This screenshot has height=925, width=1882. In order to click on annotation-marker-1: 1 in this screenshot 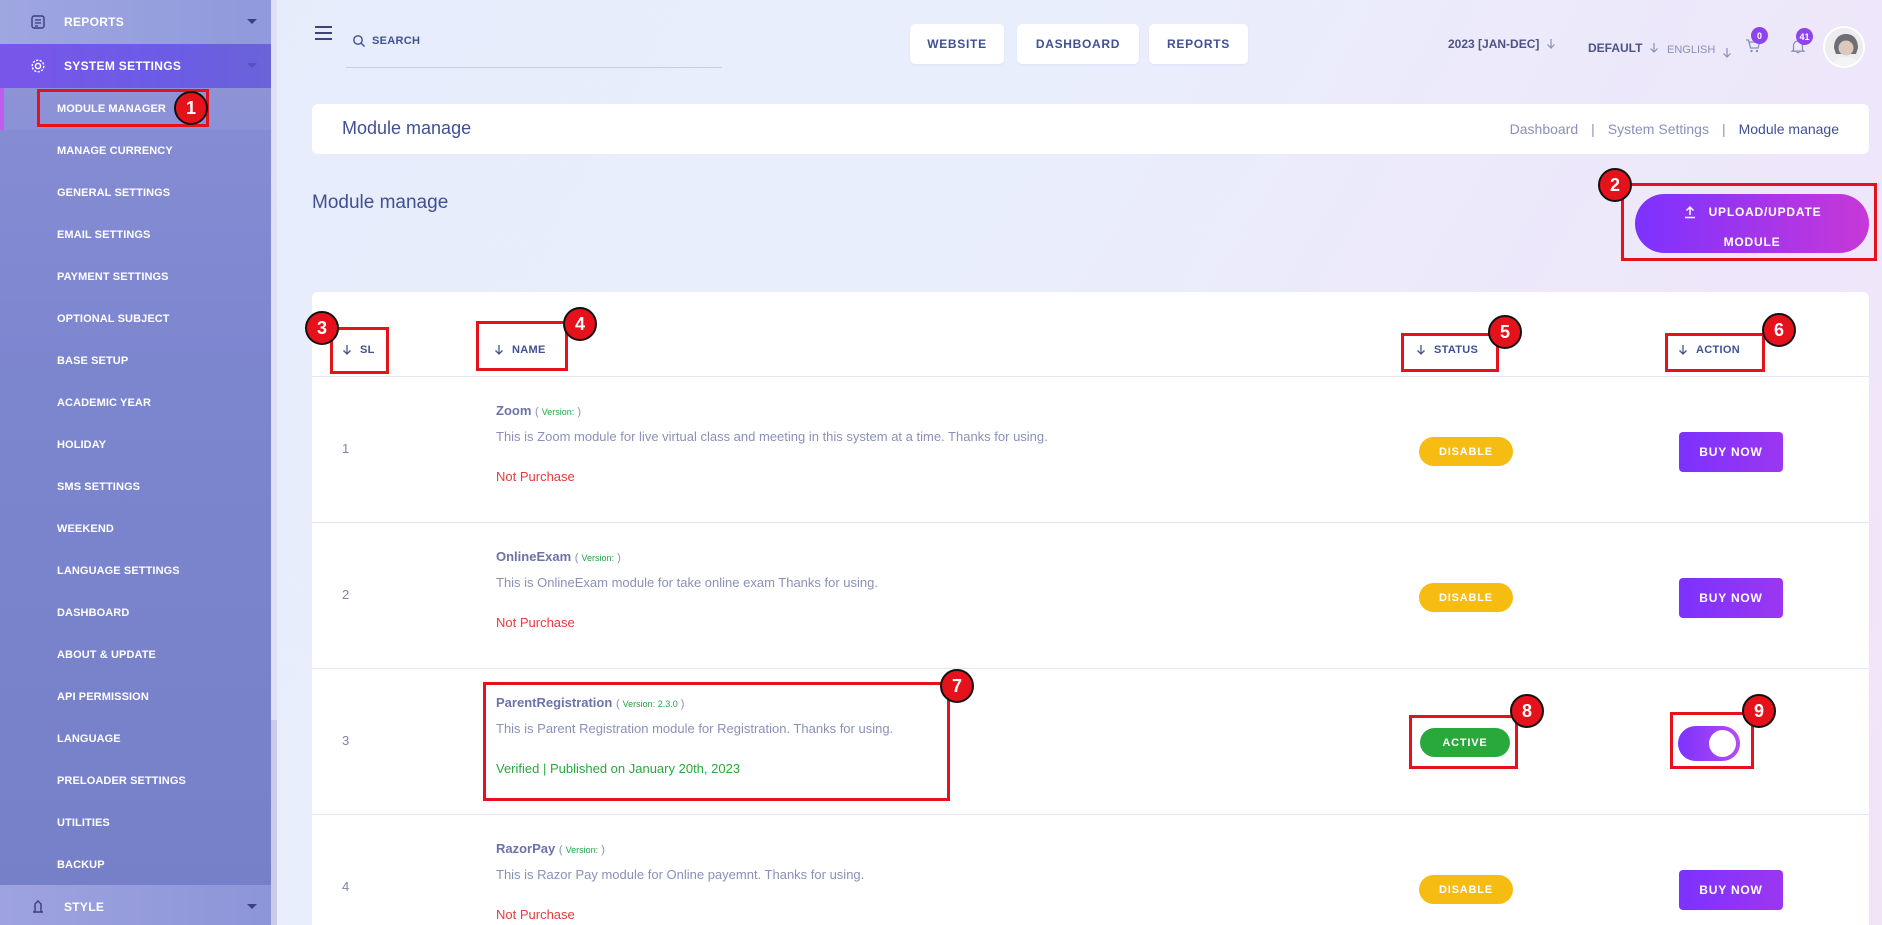, I will do `click(191, 108)`.